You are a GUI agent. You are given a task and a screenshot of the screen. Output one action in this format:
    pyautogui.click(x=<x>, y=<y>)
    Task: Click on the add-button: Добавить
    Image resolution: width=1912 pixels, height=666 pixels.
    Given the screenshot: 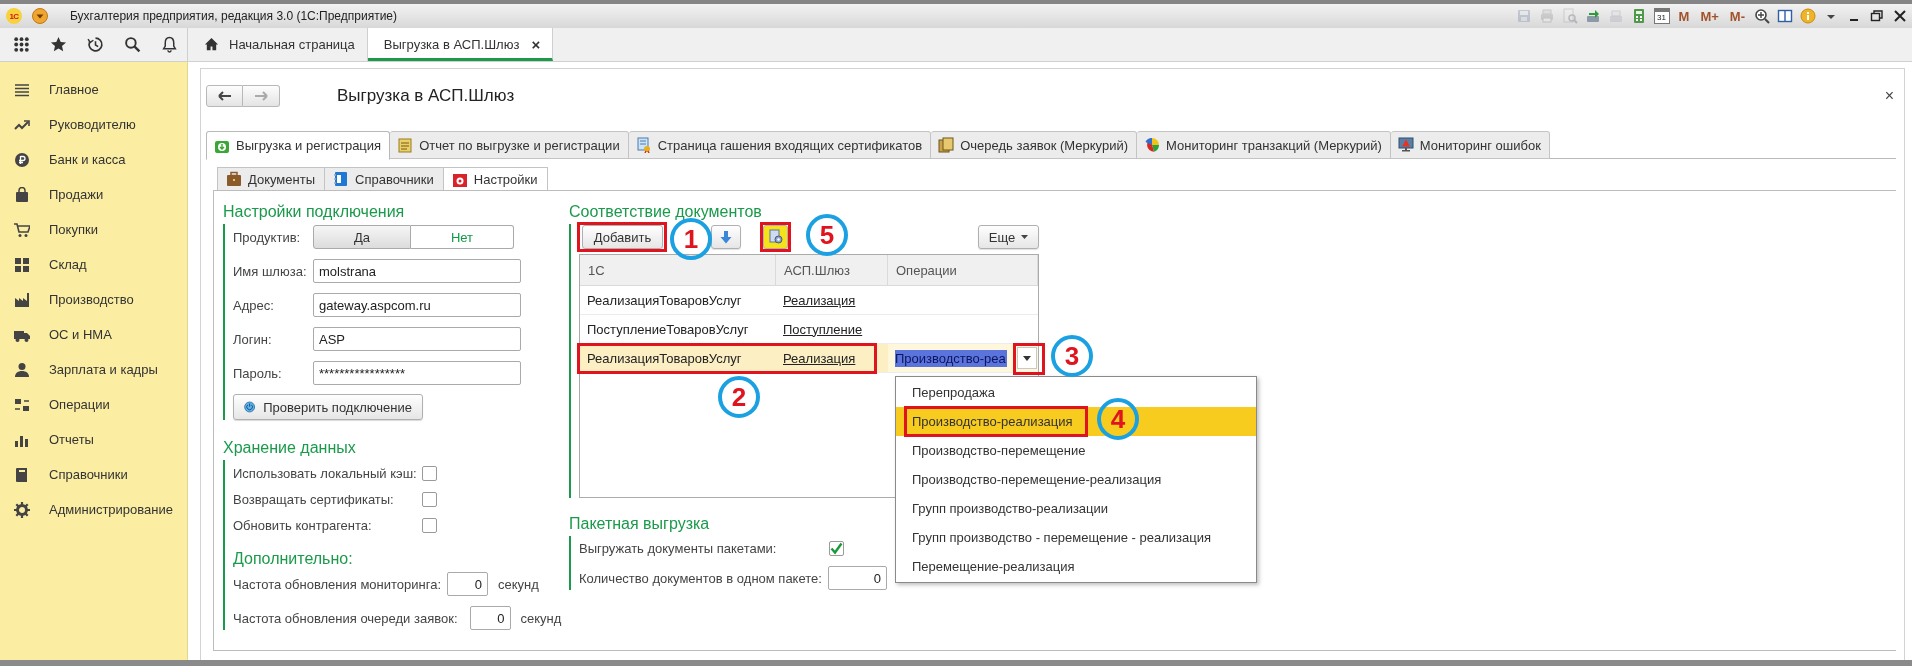 What is the action you would take?
    pyautogui.click(x=622, y=237)
    